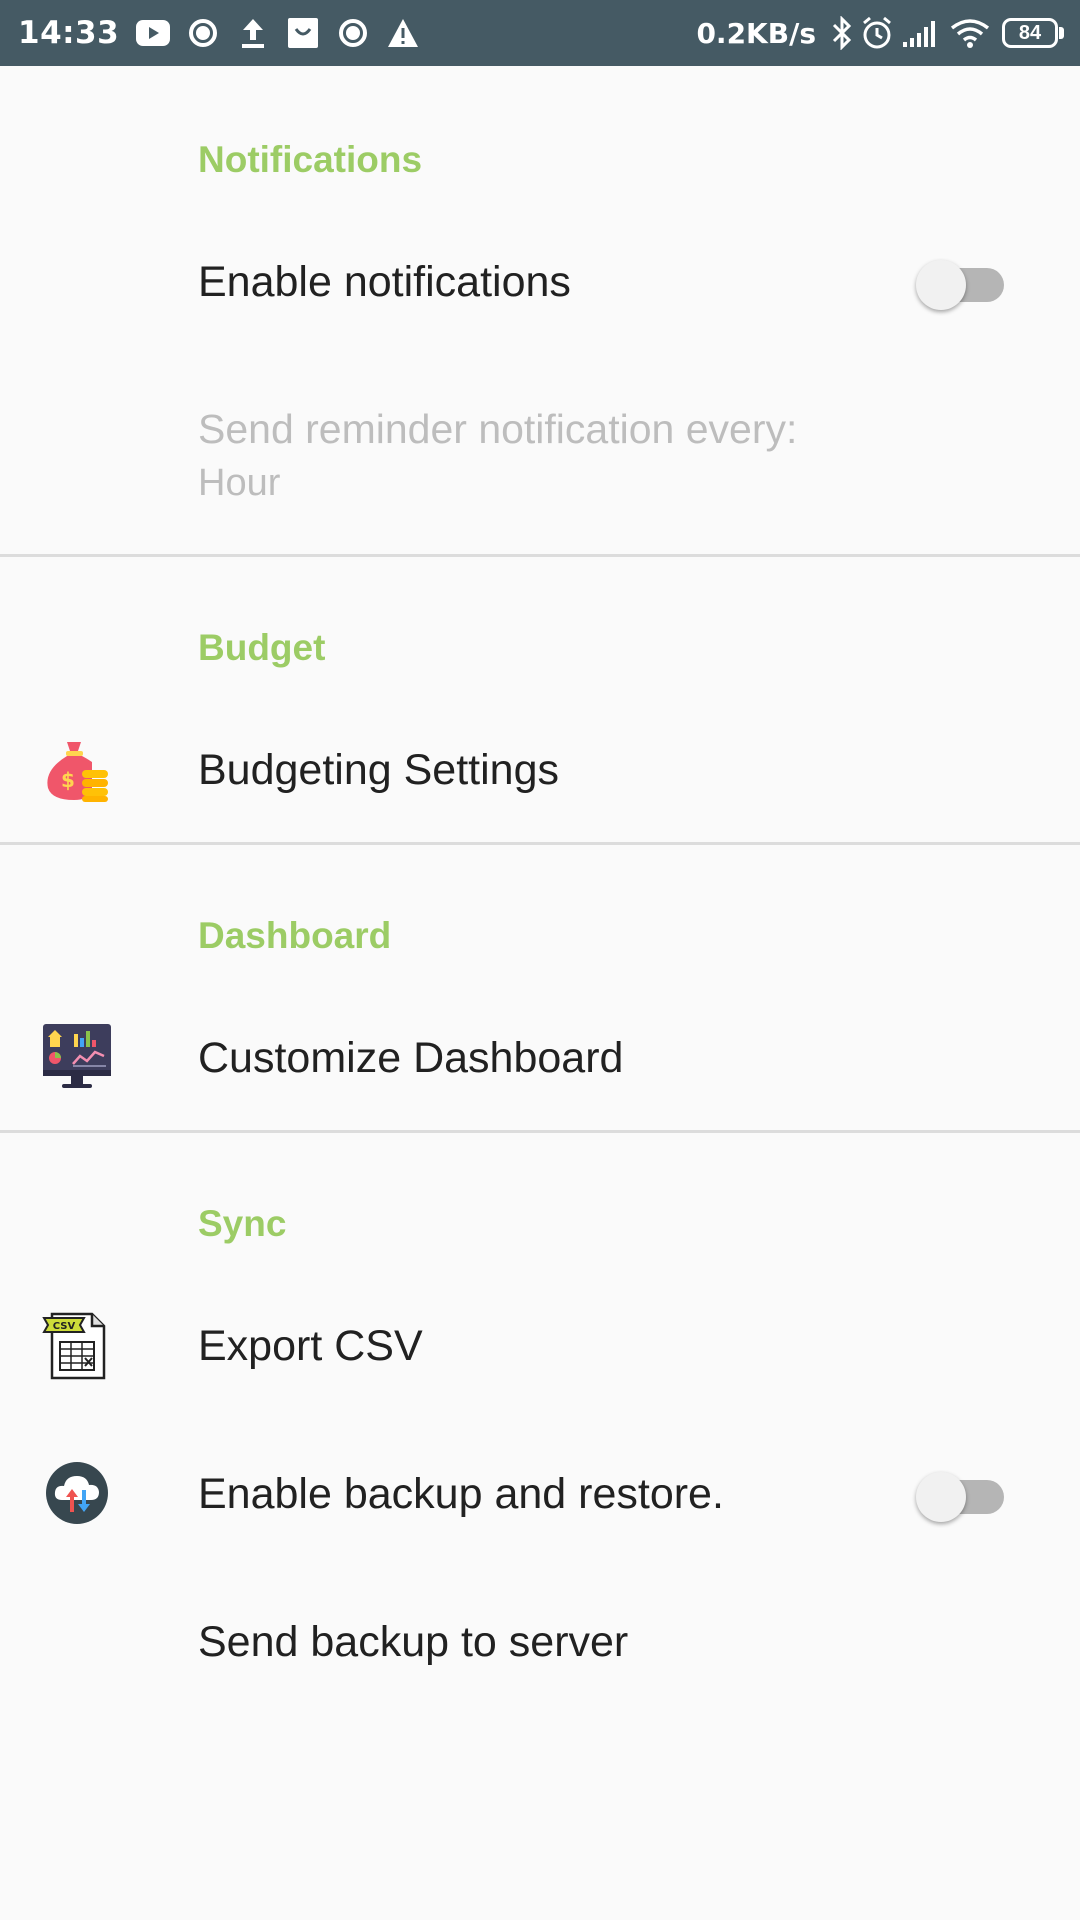 The height and width of the screenshot is (1920, 1080). Describe the element at coordinates (540, 33) in the screenshot. I see `status-bar: 14:33 0.2KB/s 84` at that location.